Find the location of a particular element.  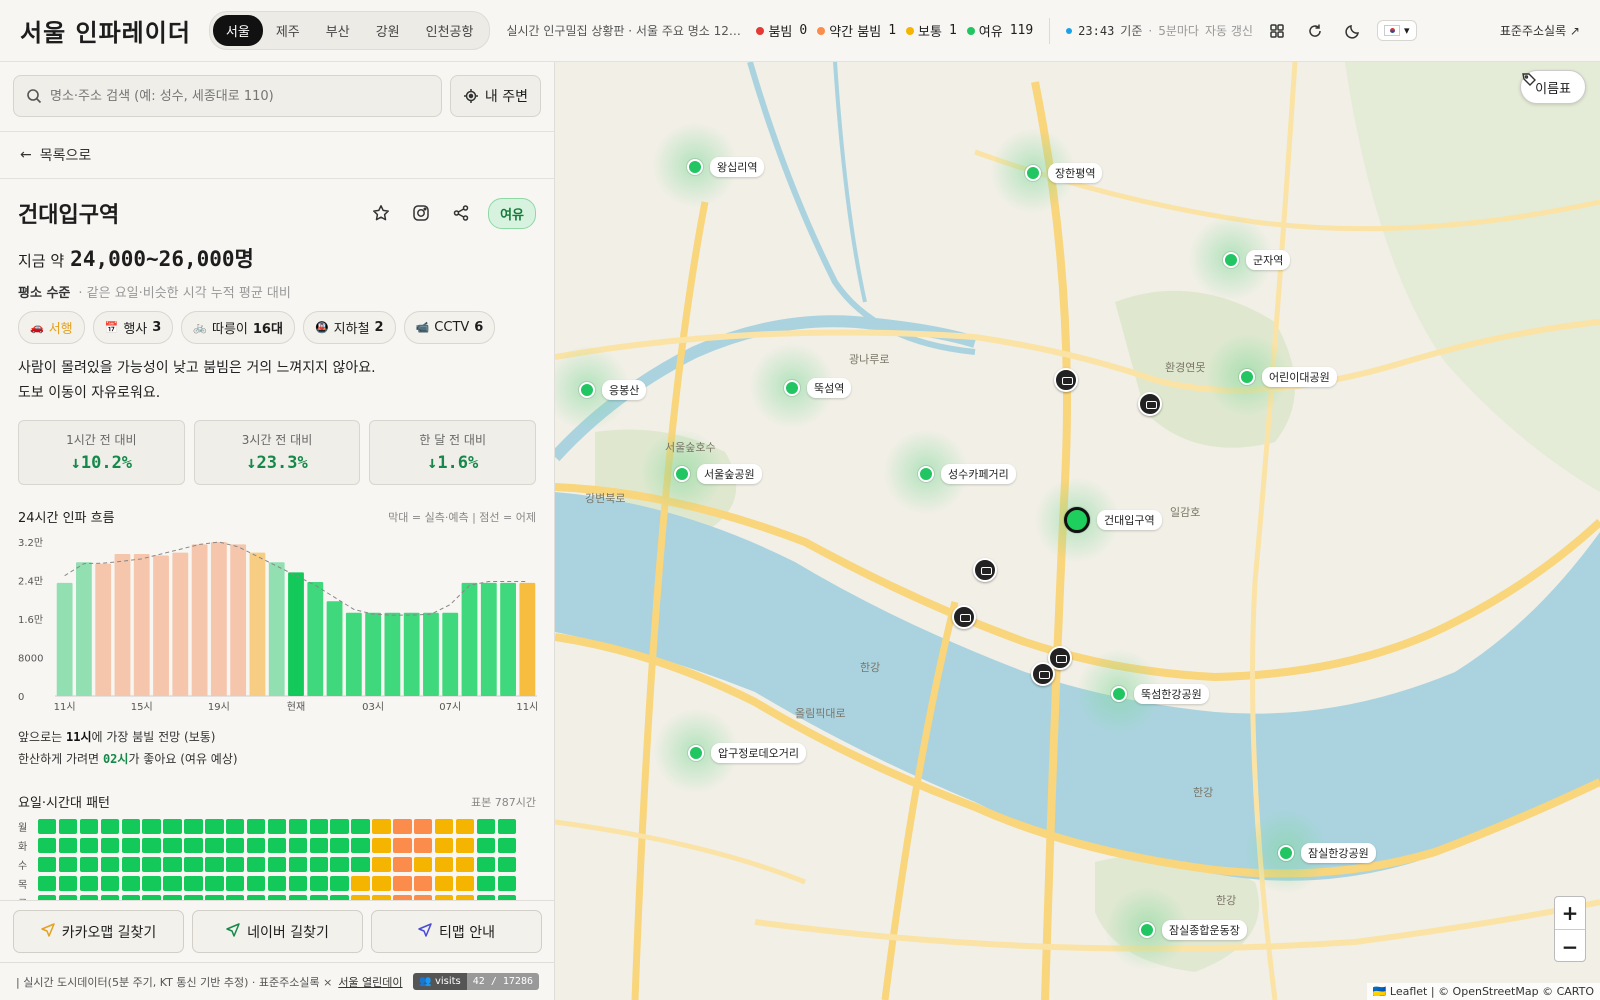

naver-directions-button: 네이버 길찾기 is located at coordinates (277, 931).